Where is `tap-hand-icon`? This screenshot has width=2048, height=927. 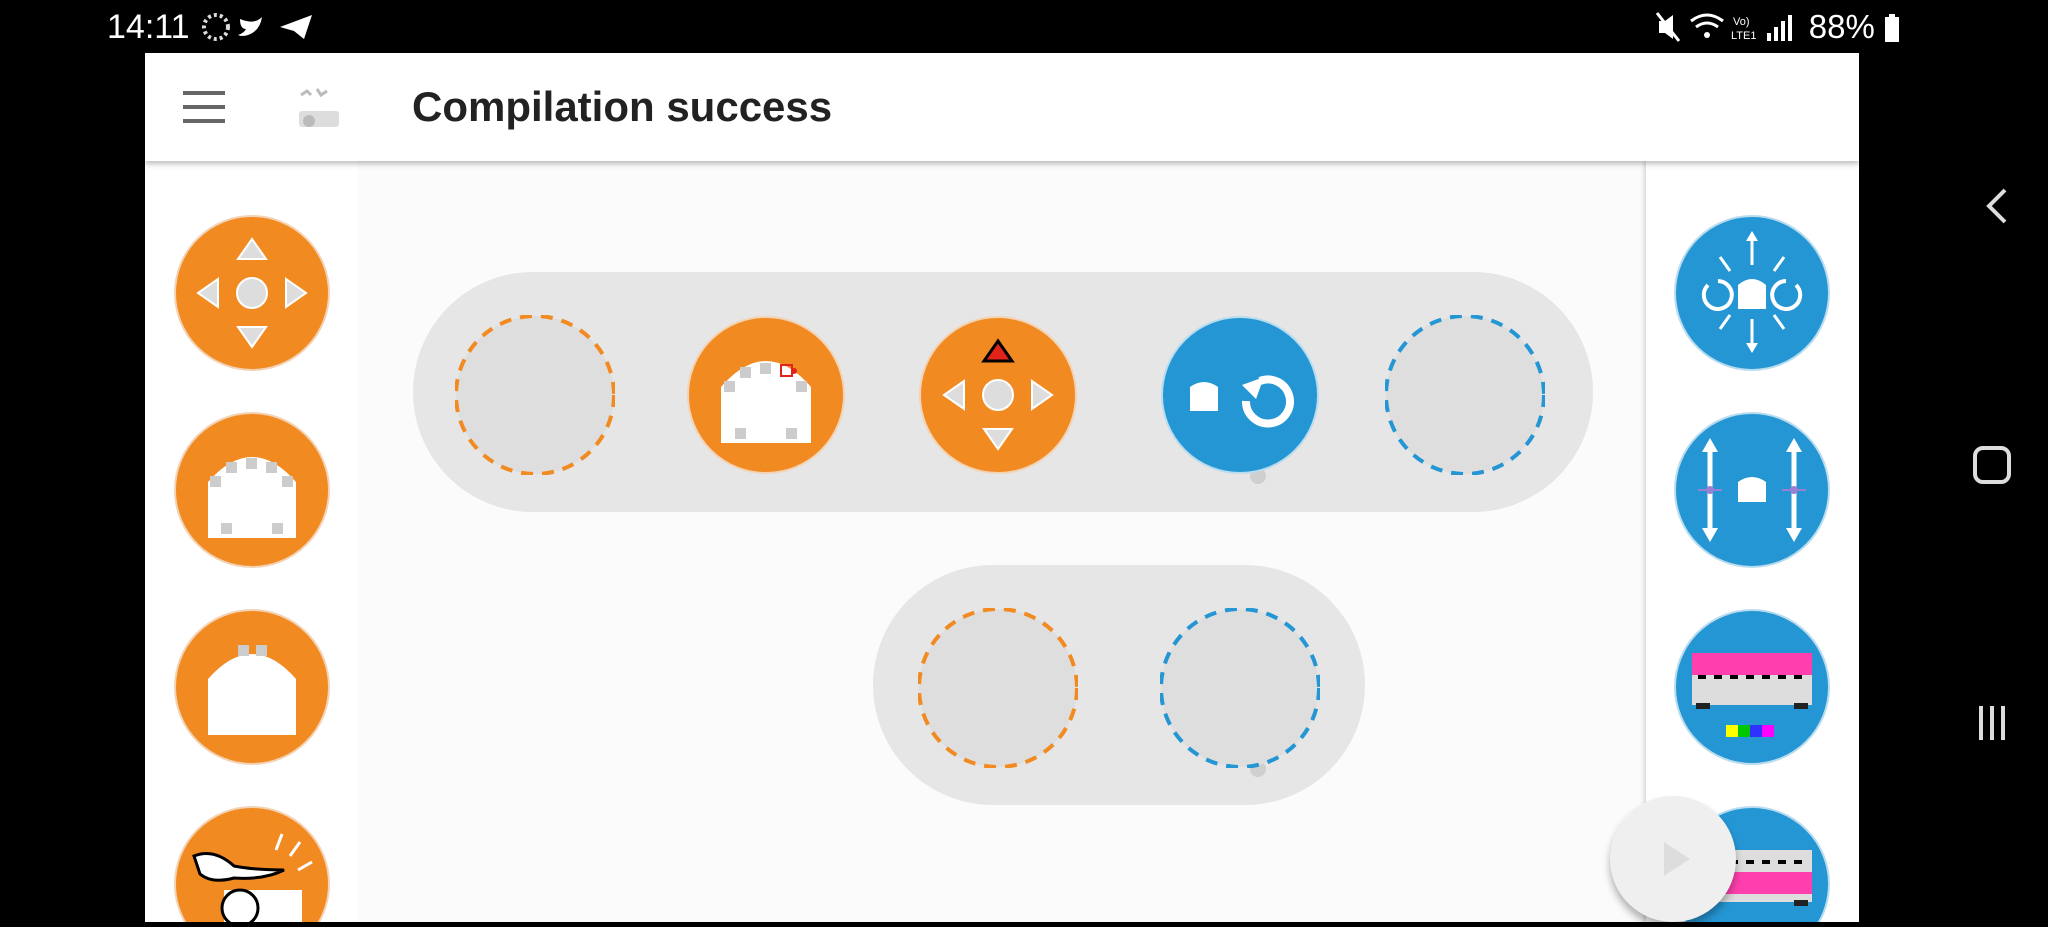 tap-hand-icon is located at coordinates (252, 864).